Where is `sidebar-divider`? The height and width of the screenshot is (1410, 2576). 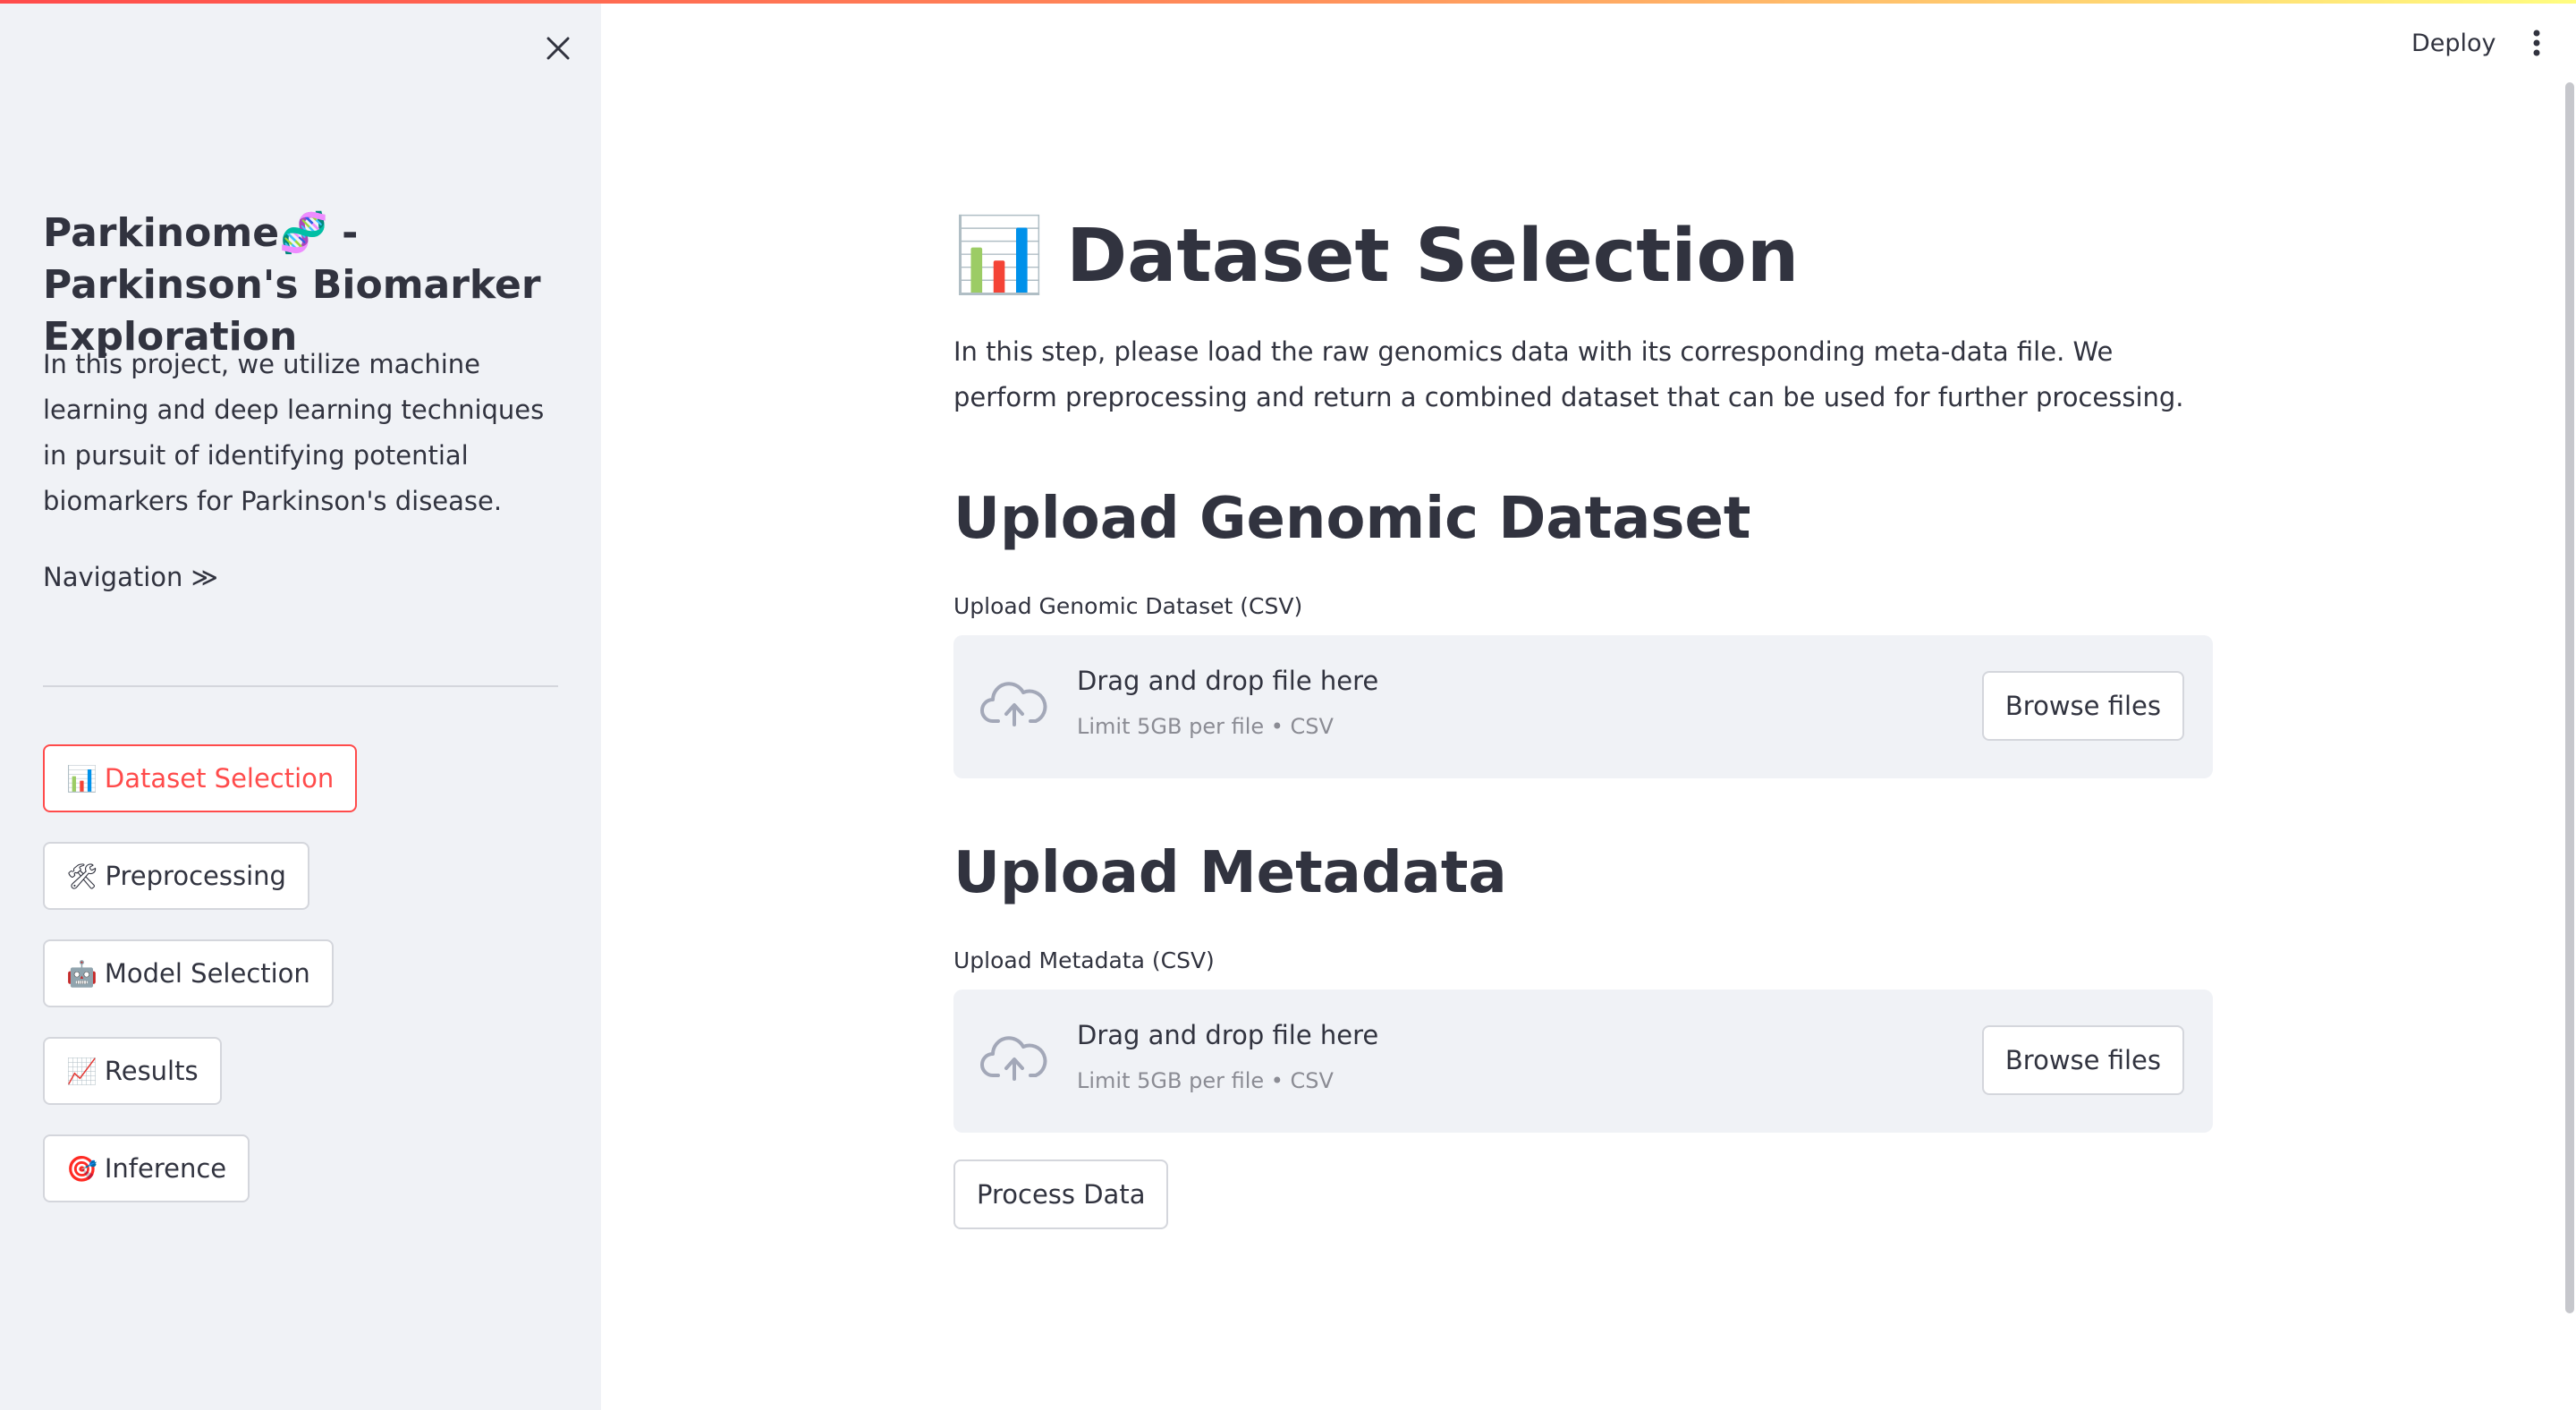 sidebar-divider is located at coordinates (300, 686).